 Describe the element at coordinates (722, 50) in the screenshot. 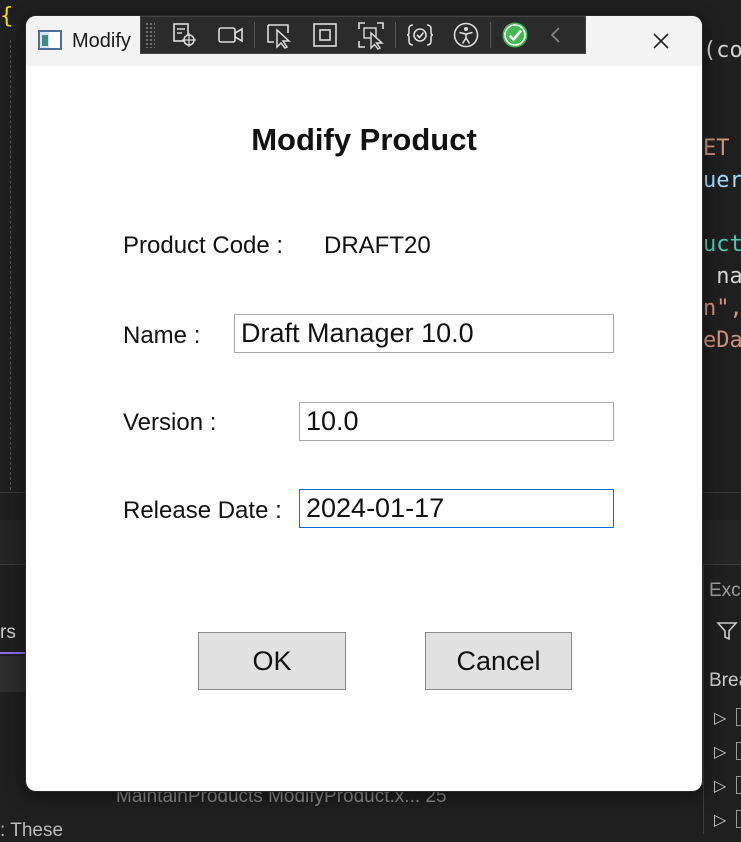

I see `code-fragment: (co` at that location.